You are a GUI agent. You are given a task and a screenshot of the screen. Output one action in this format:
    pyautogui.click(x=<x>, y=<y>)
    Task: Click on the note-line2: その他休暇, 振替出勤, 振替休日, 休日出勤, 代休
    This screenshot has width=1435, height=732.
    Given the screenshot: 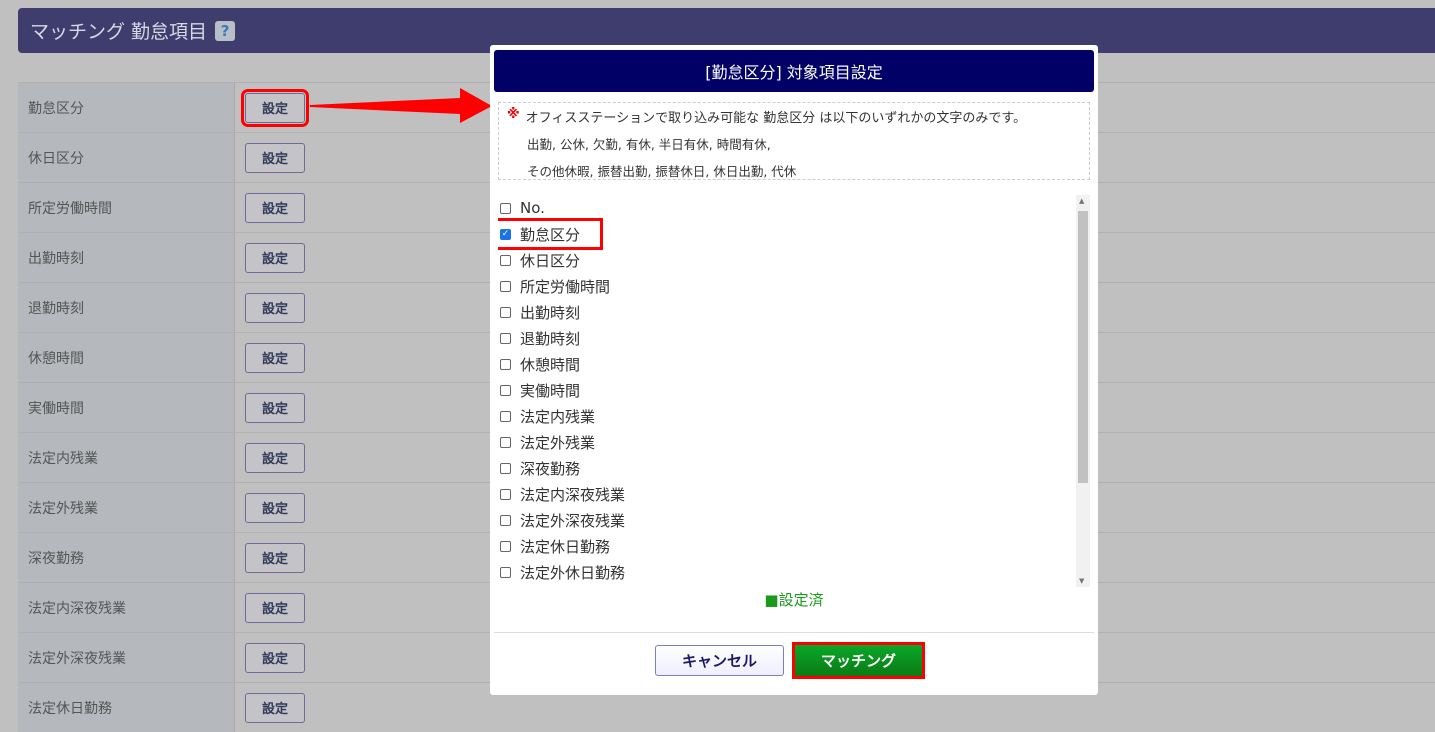 What is the action you would take?
    pyautogui.click(x=662, y=171)
    